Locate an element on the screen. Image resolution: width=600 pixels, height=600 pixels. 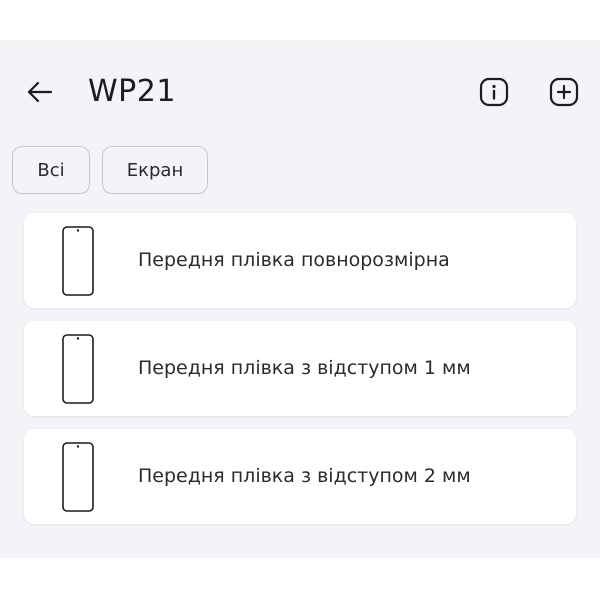
info-icon is located at coordinates (494, 92).